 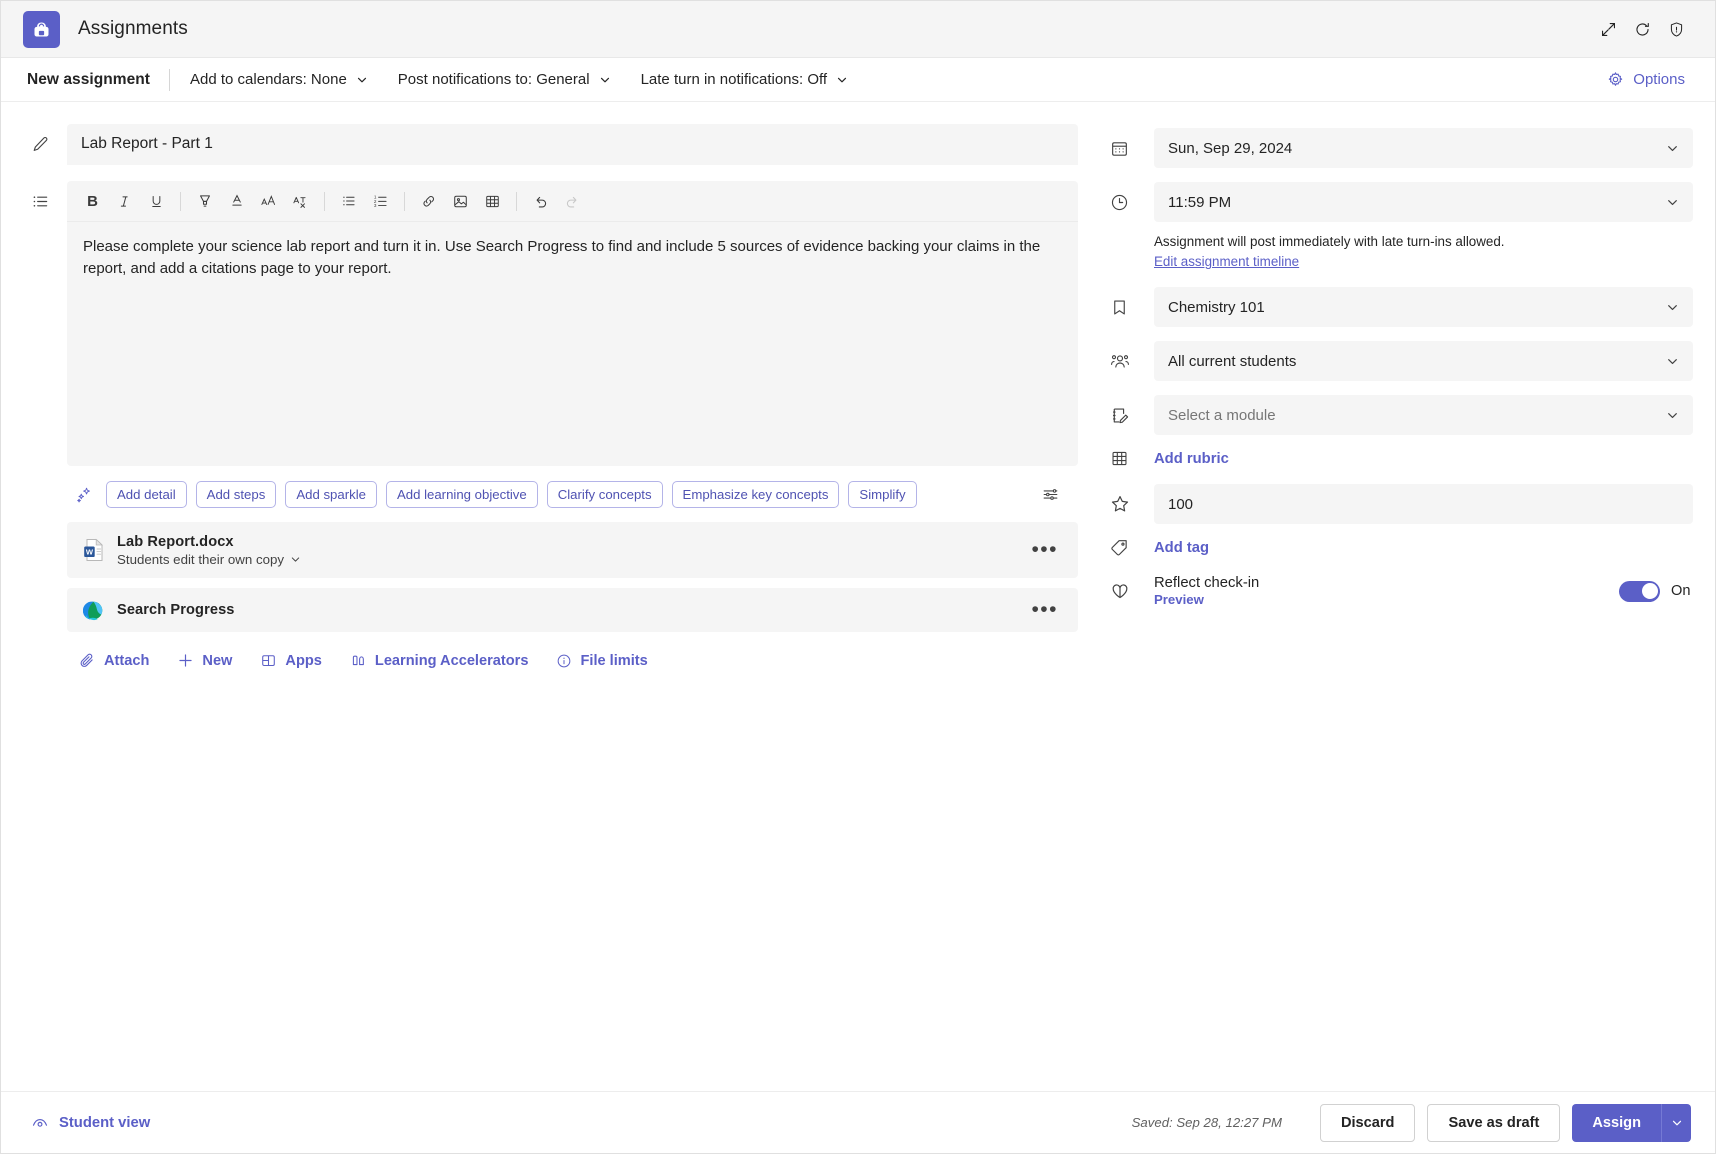 What do you see at coordinates (734, 79) in the screenshot?
I see `late-turn-in-label: Late turn in notifications: Off` at bounding box center [734, 79].